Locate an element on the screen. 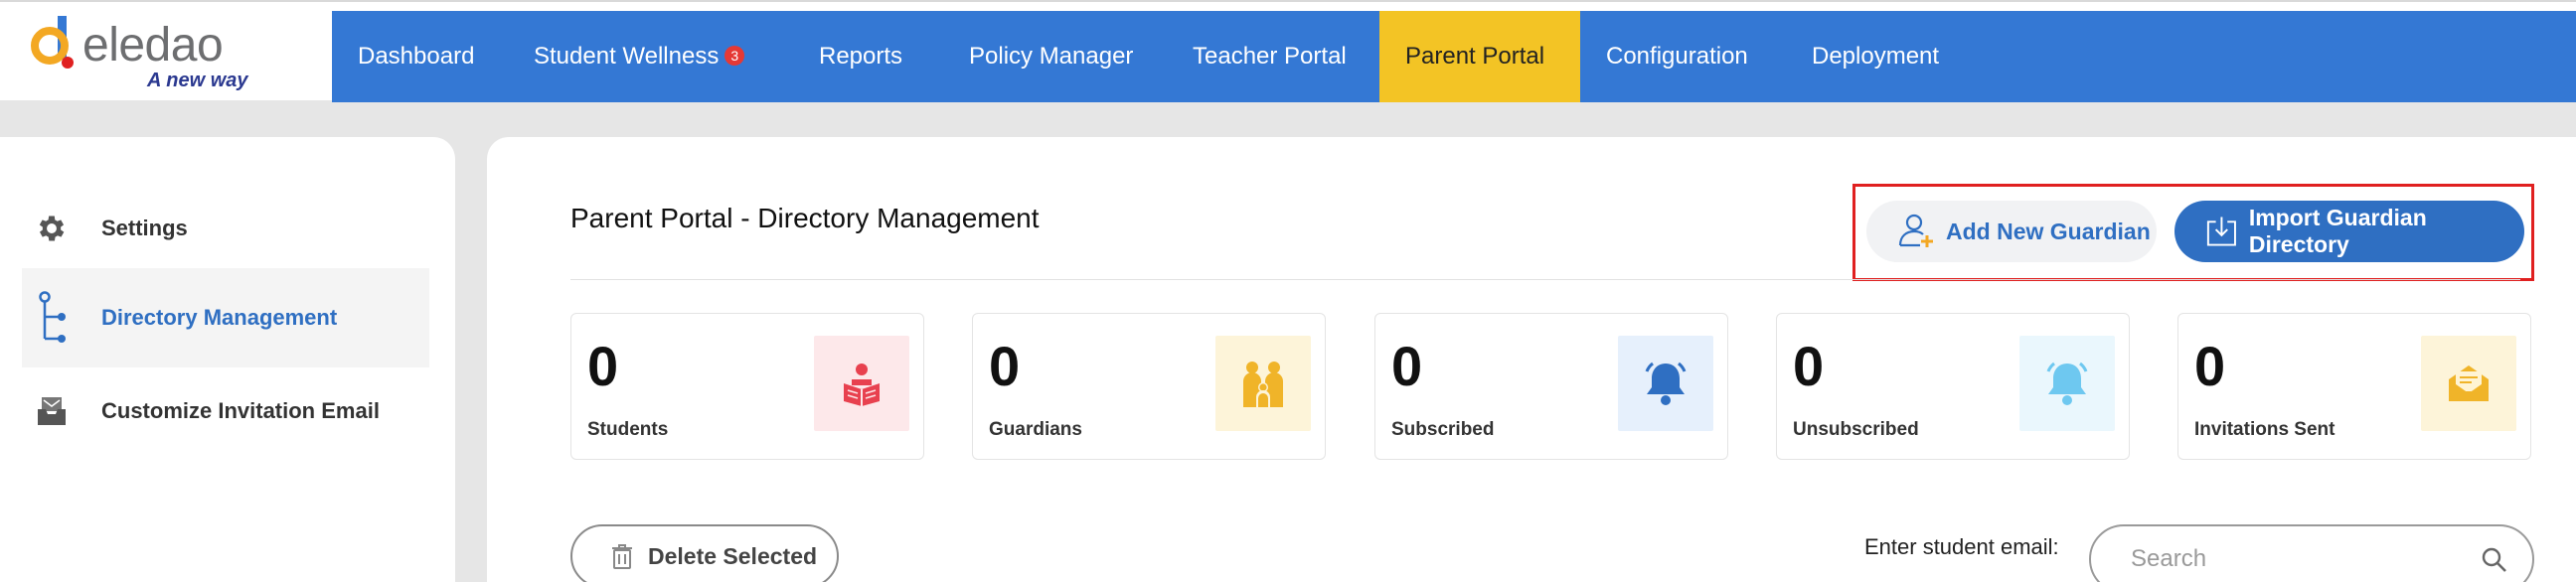  sidebar-item-label: Customize Invitation Email is located at coordinates (240, 410).